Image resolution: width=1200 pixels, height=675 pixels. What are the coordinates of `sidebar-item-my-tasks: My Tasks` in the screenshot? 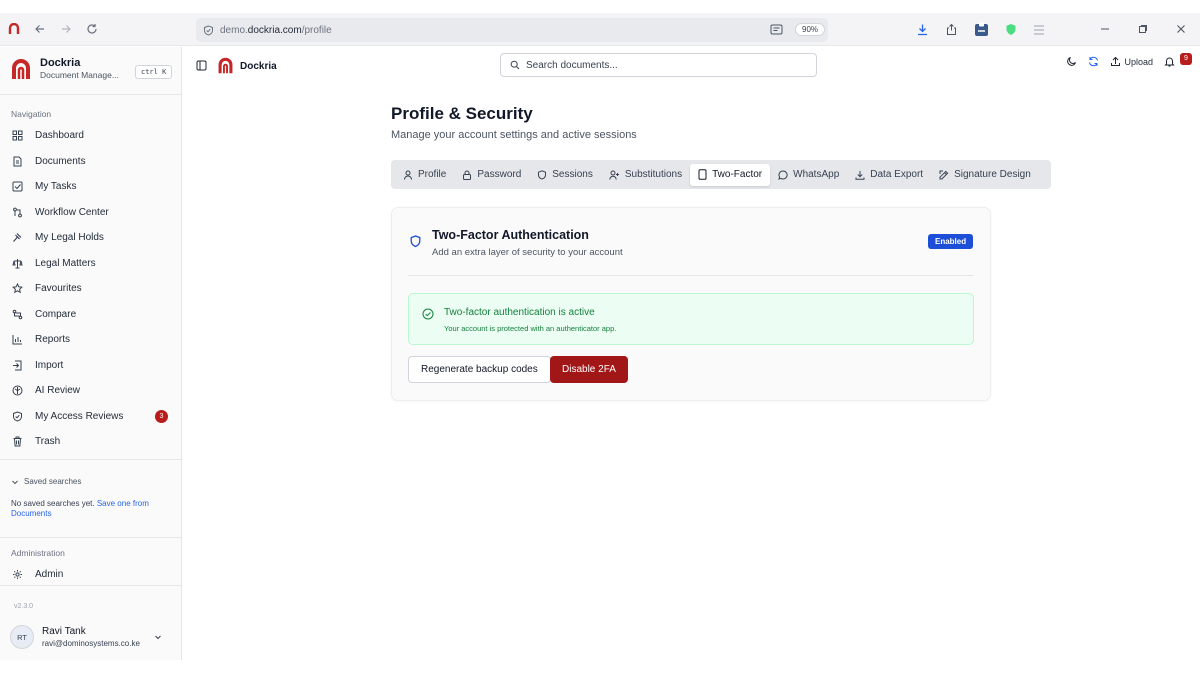 It's located at (91, 187).